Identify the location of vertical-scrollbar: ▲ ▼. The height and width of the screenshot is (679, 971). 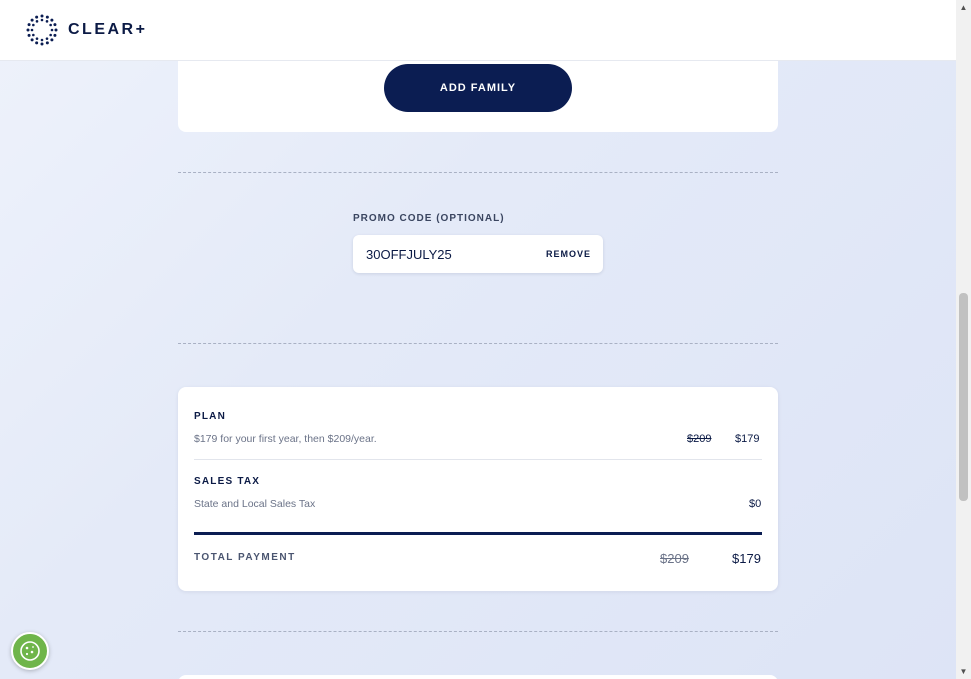
(963, 339).